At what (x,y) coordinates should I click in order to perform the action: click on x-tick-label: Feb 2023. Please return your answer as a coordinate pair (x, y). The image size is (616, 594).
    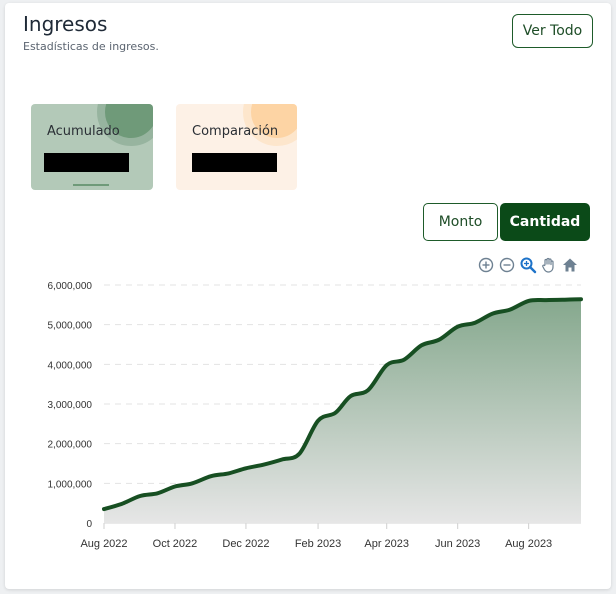
    Looking at the image, I should click on (318, 544).